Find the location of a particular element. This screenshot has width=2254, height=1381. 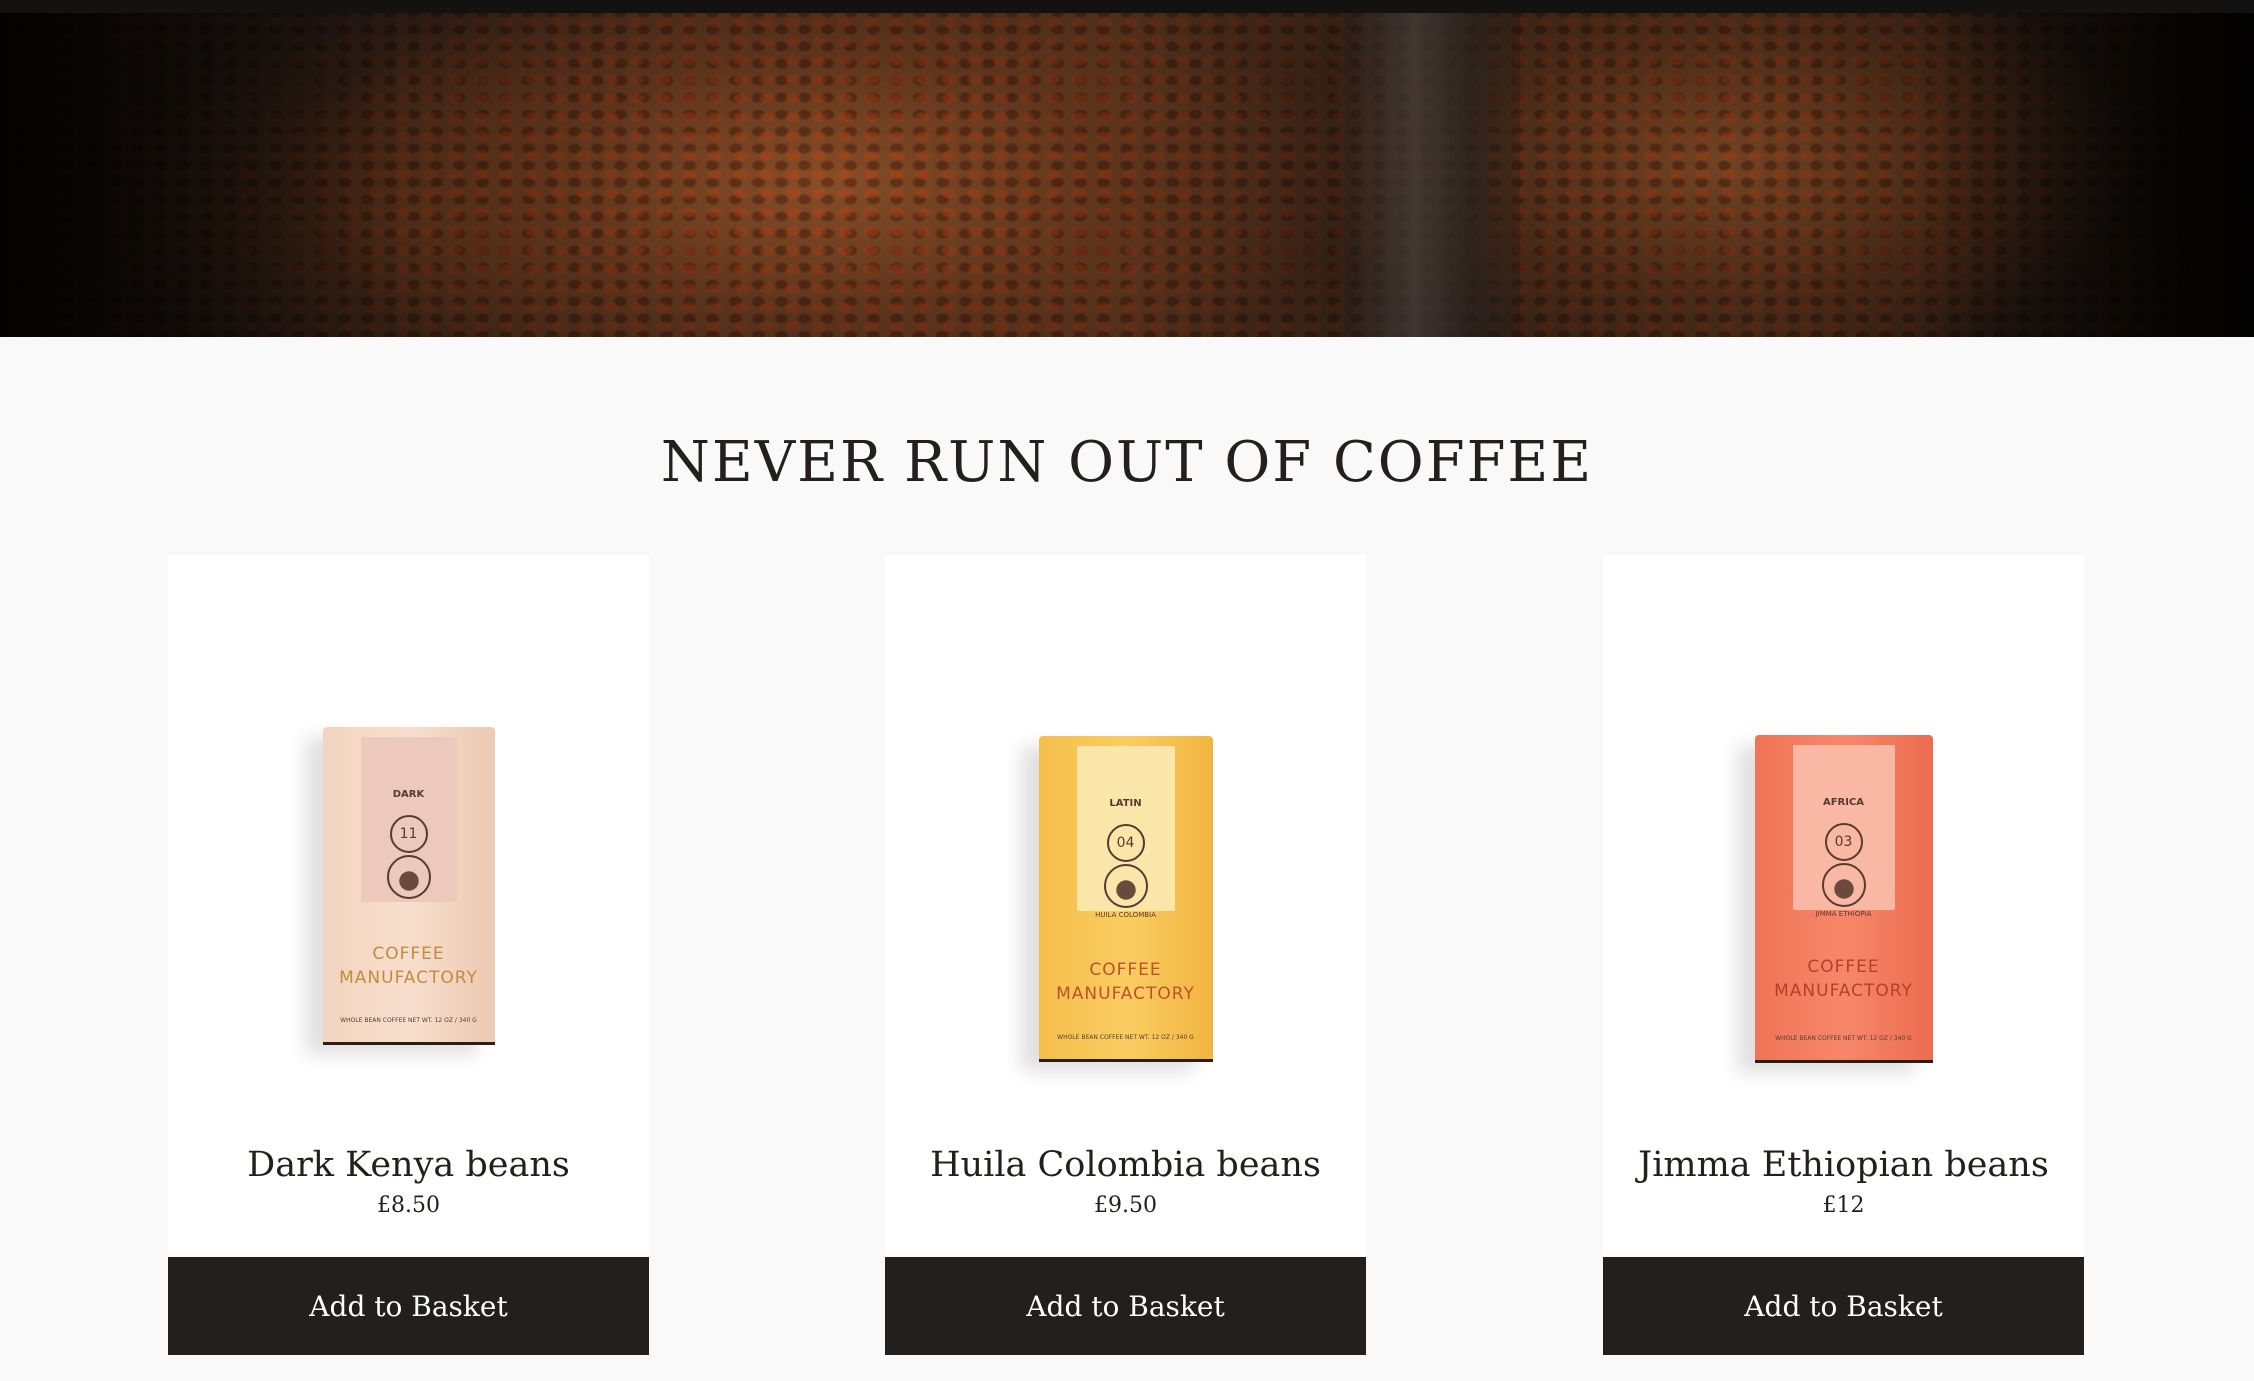

bag-label: DARK 11 is located at coordinates (408, 819).